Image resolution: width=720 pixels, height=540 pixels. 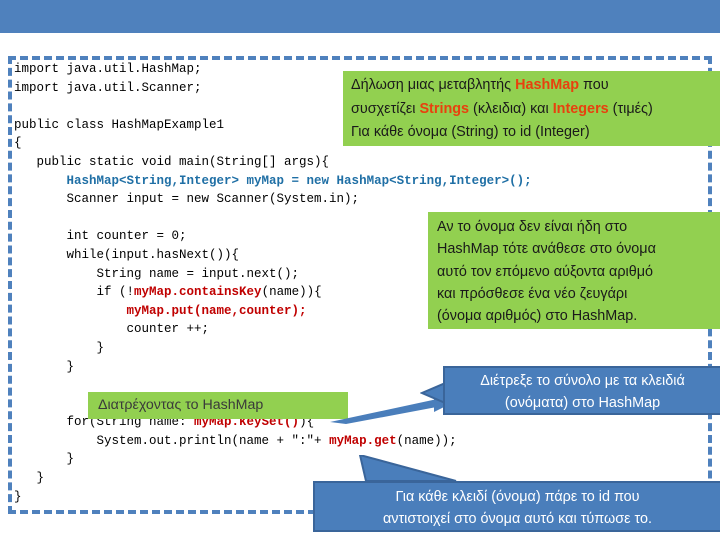 I want to click on note-line-5: (όνομα αριθμός) στο HashMap., so click(x=537, y=316).